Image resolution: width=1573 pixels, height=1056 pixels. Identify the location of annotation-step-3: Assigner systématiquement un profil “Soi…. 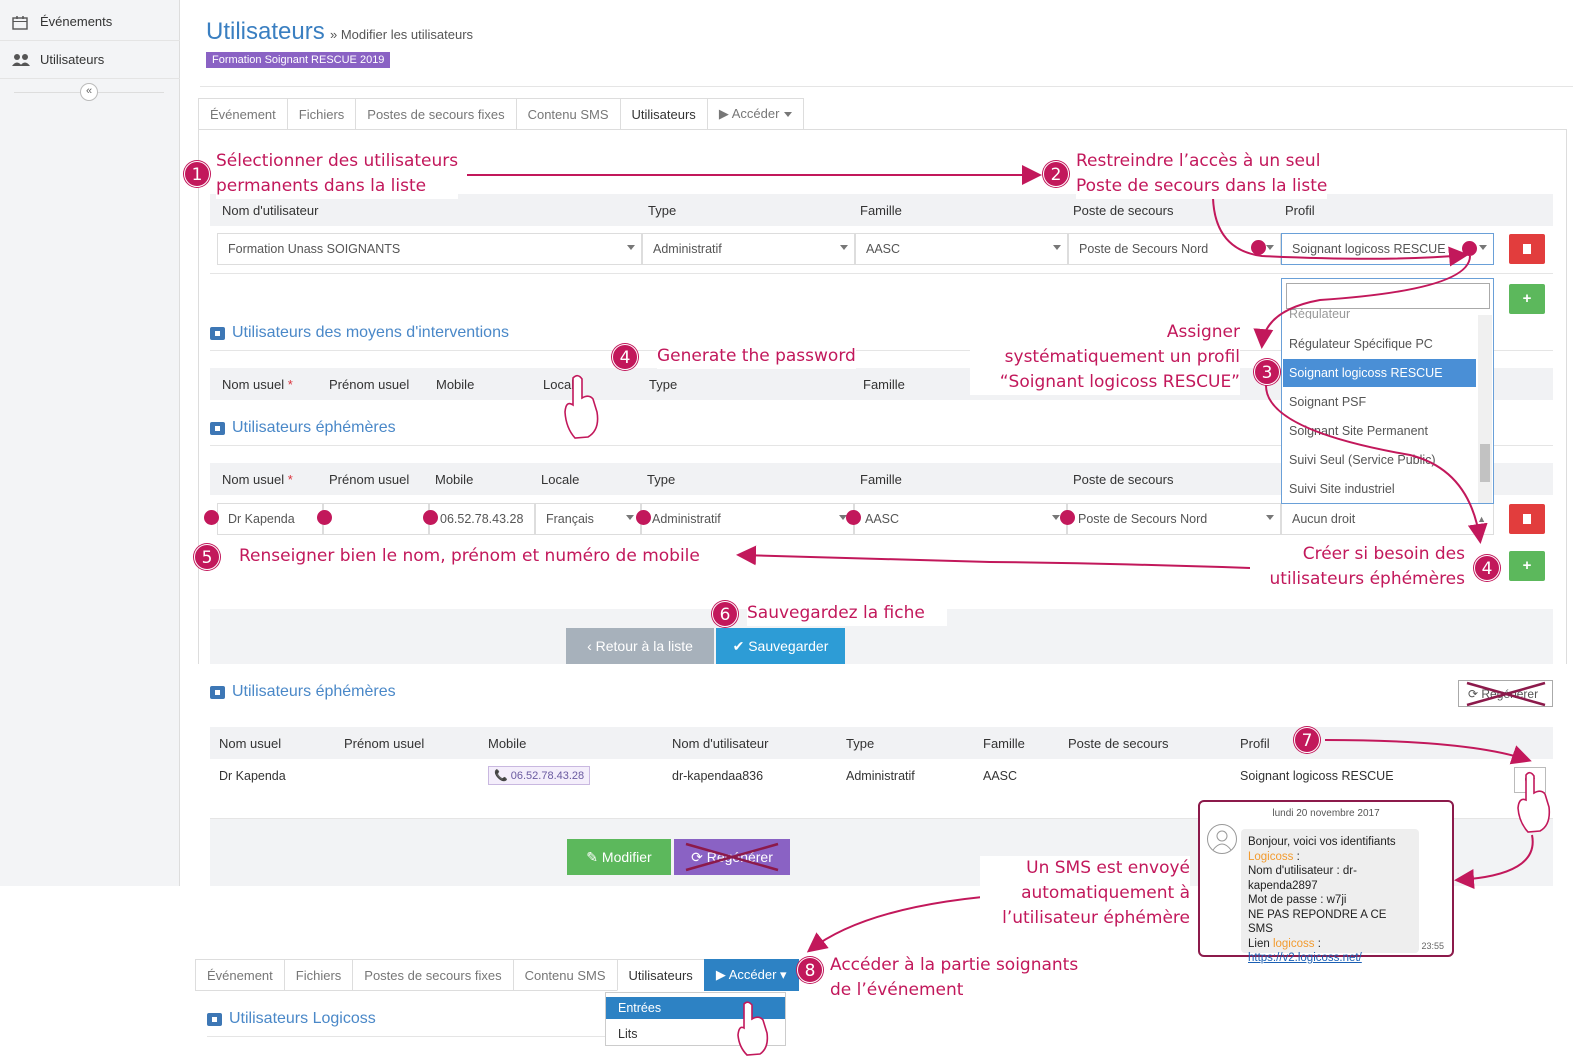
(1105, 357).